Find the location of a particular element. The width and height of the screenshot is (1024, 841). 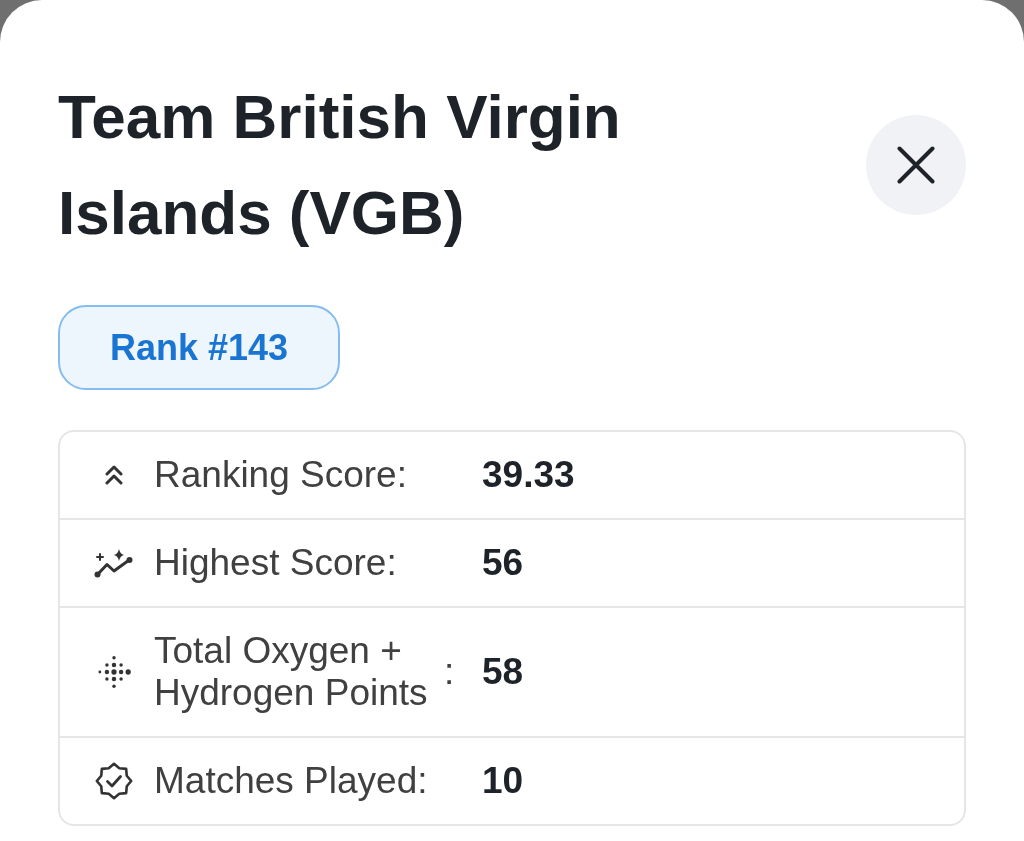

stat-label: Matches Played is located at coordinates (286, 781).